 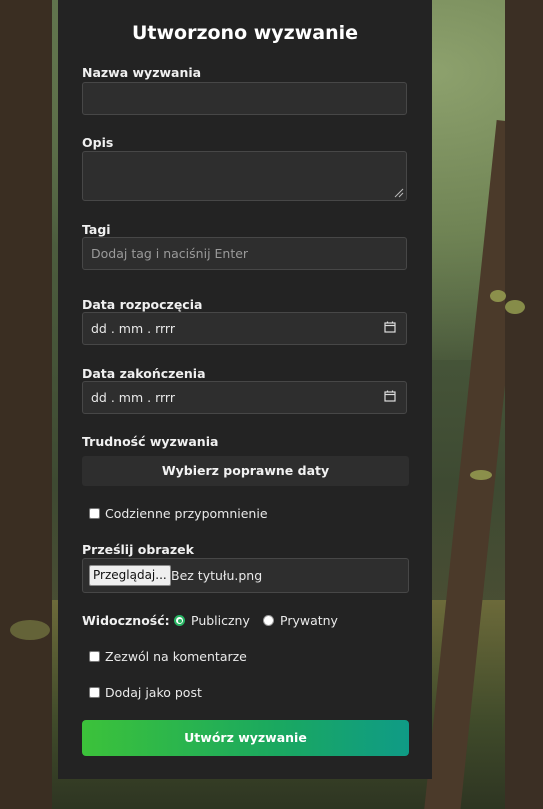 I want to click on tags-placeholder: Dodaj tag i naciśnij Enter, so click(x=170, y=253).